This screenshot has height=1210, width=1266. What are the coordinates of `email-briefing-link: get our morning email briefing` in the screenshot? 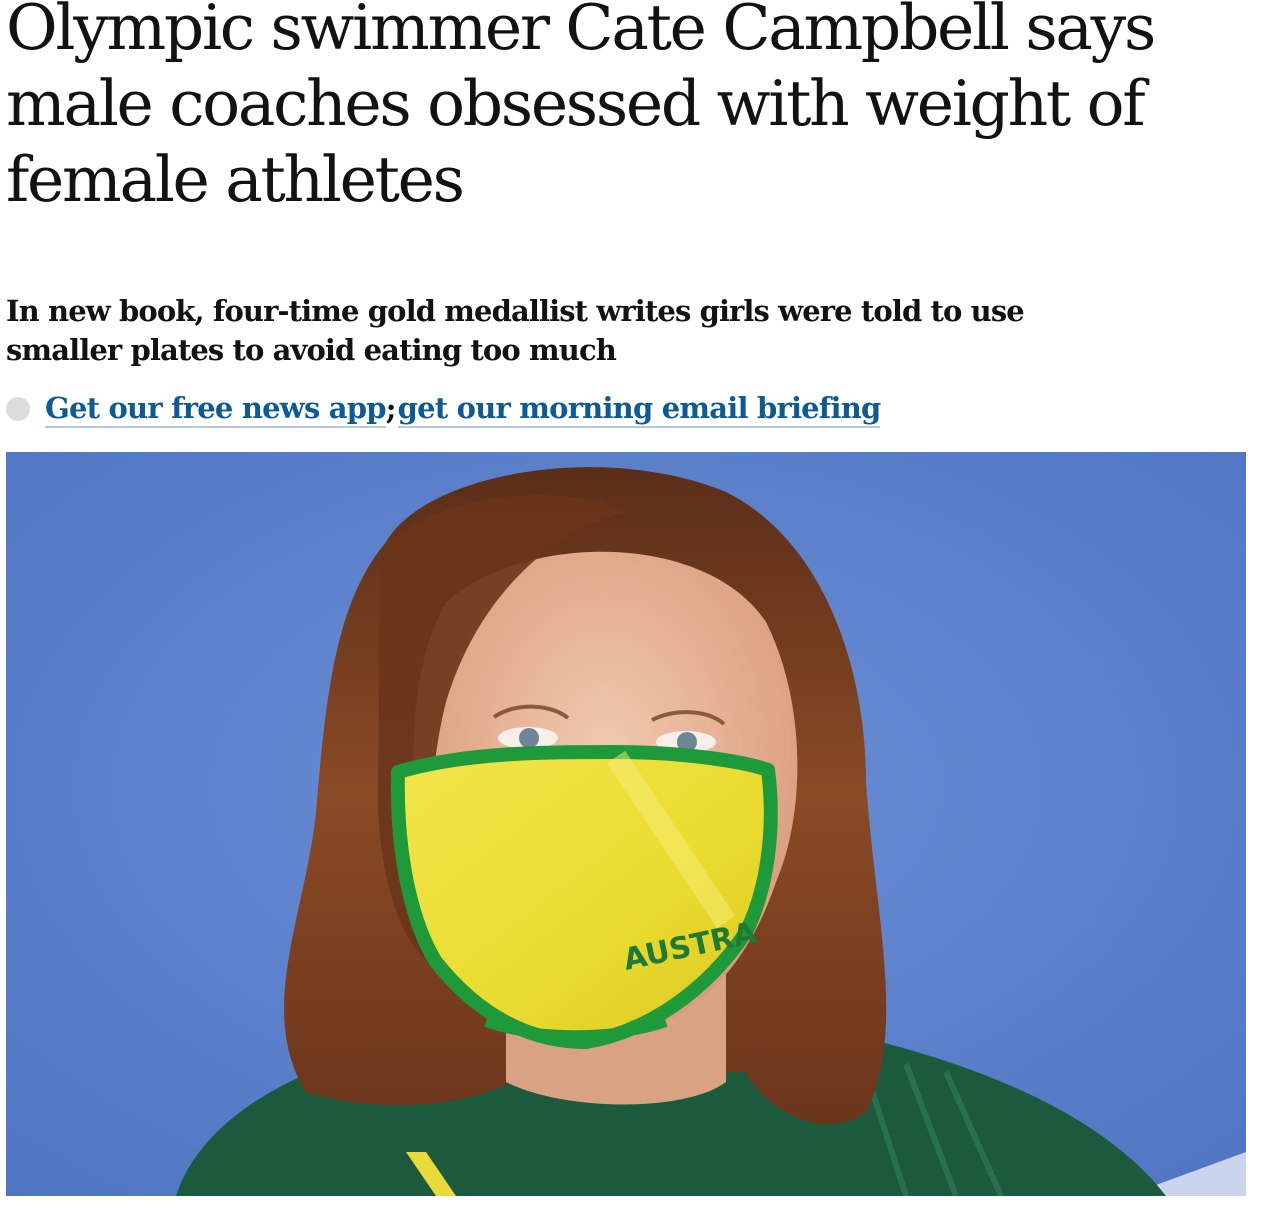 It's located at (639, 409).